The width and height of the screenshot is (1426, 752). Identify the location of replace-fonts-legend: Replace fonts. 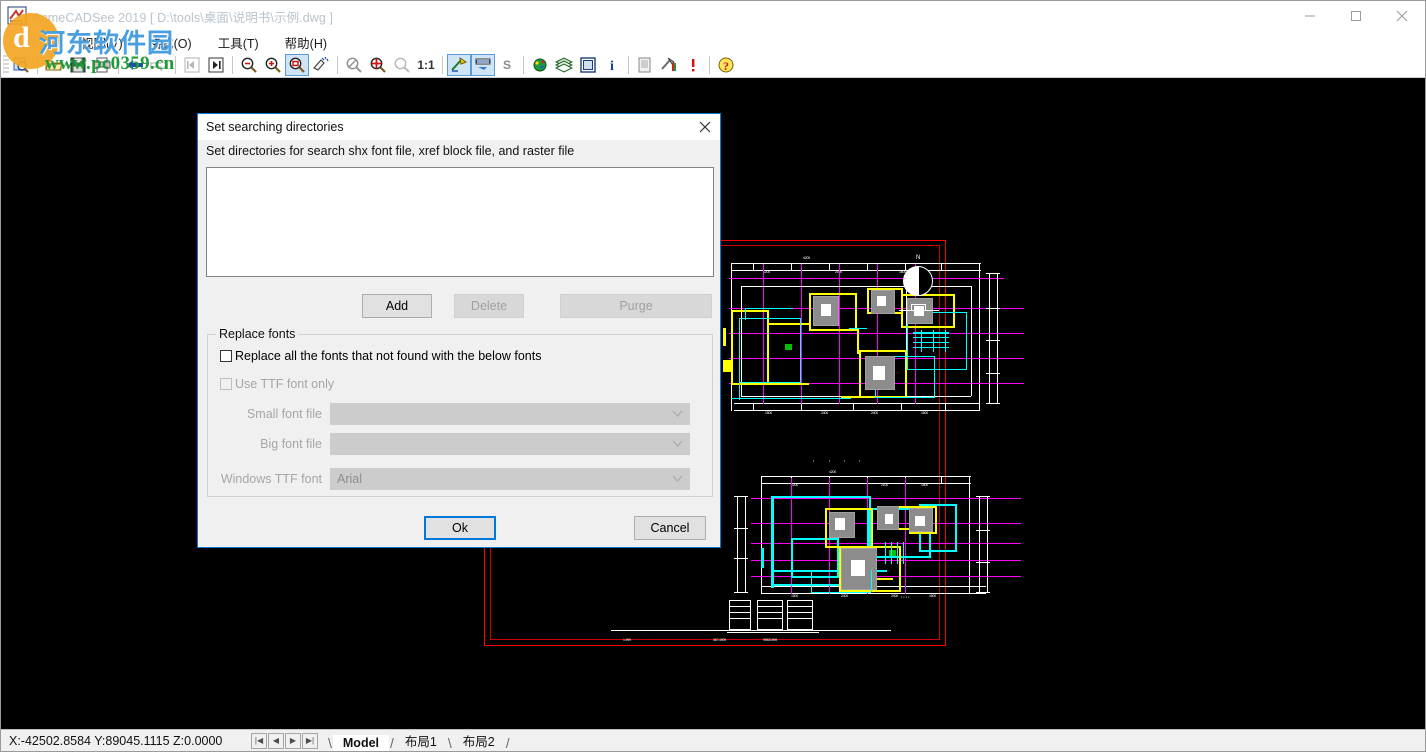
(257, 334).